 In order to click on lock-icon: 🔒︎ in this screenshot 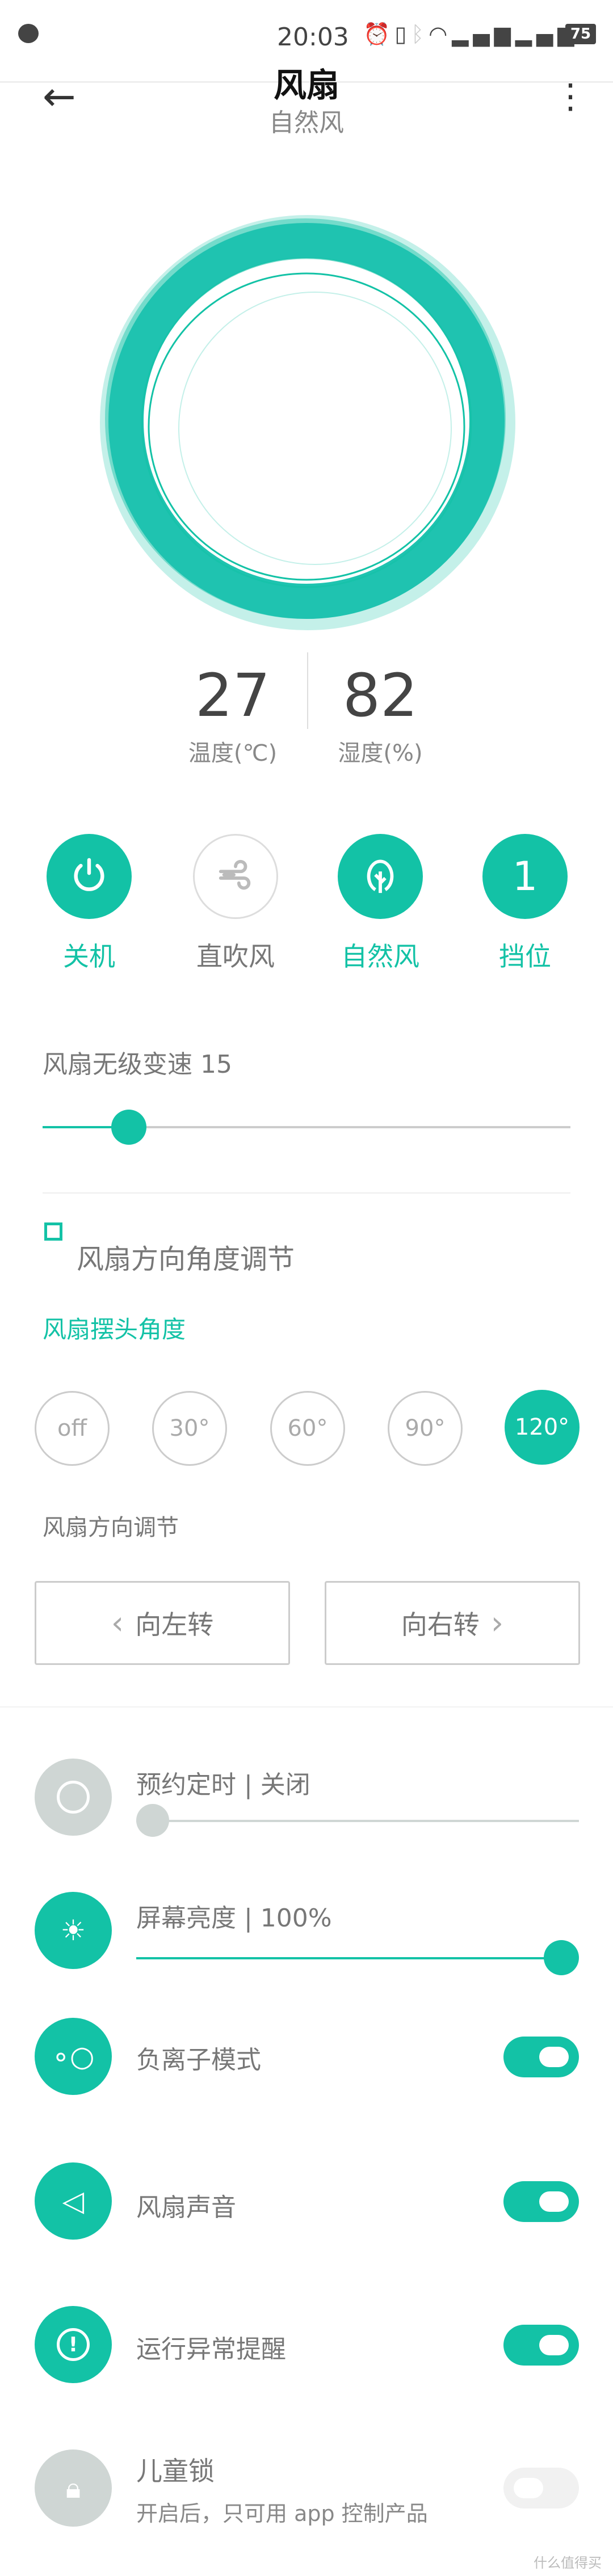, I will do `click(73, 2488)`.